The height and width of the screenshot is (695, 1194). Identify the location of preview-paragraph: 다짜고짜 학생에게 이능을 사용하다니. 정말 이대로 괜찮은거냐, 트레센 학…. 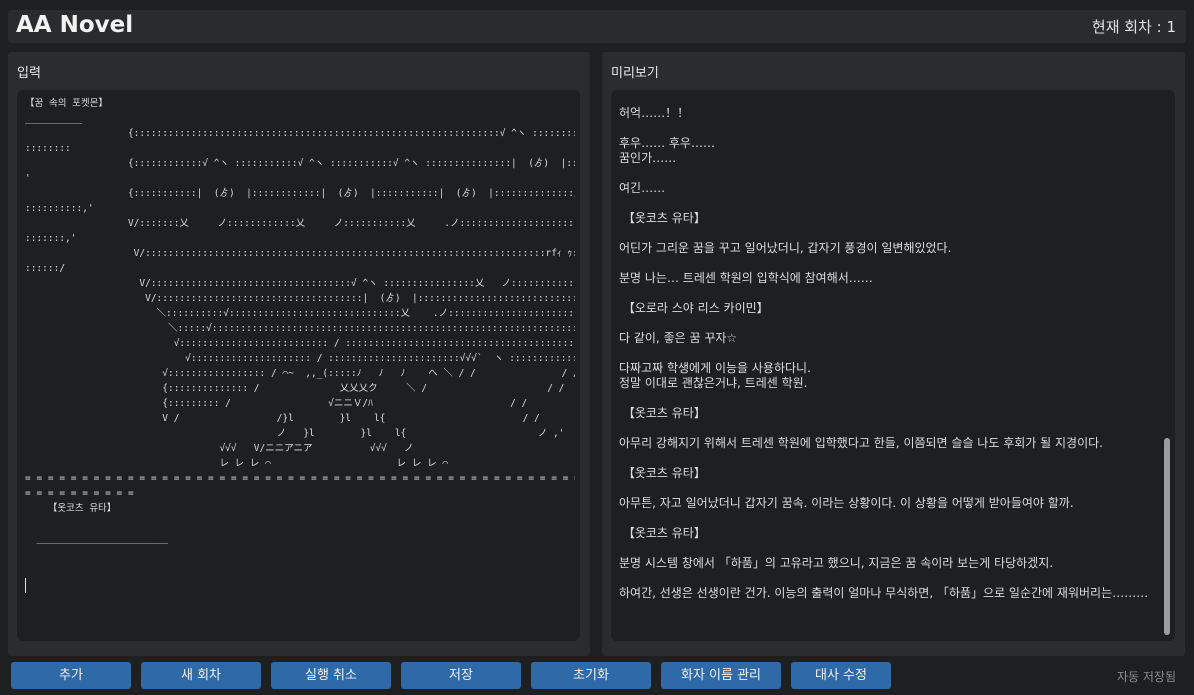
(715, 375).